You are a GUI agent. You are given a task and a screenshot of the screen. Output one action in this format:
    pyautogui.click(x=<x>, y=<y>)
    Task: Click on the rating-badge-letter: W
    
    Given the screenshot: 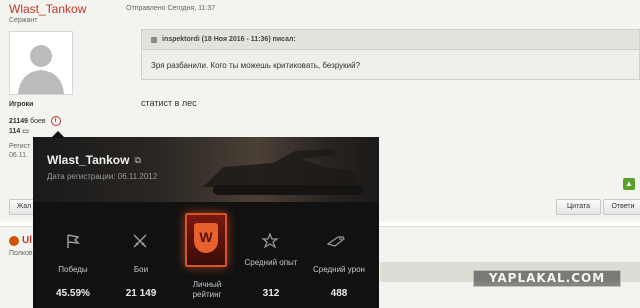 What is the action you would take?
    pyautogui.click(x=206, y=237)
    